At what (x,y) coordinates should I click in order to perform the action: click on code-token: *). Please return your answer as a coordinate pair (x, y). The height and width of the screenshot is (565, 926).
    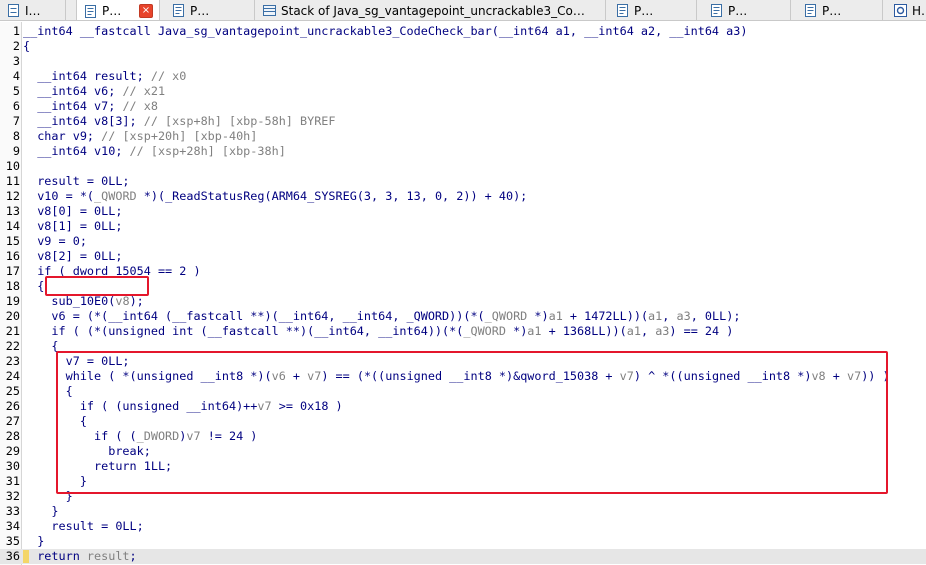
    Looking at the image, I should click on (538, 316).